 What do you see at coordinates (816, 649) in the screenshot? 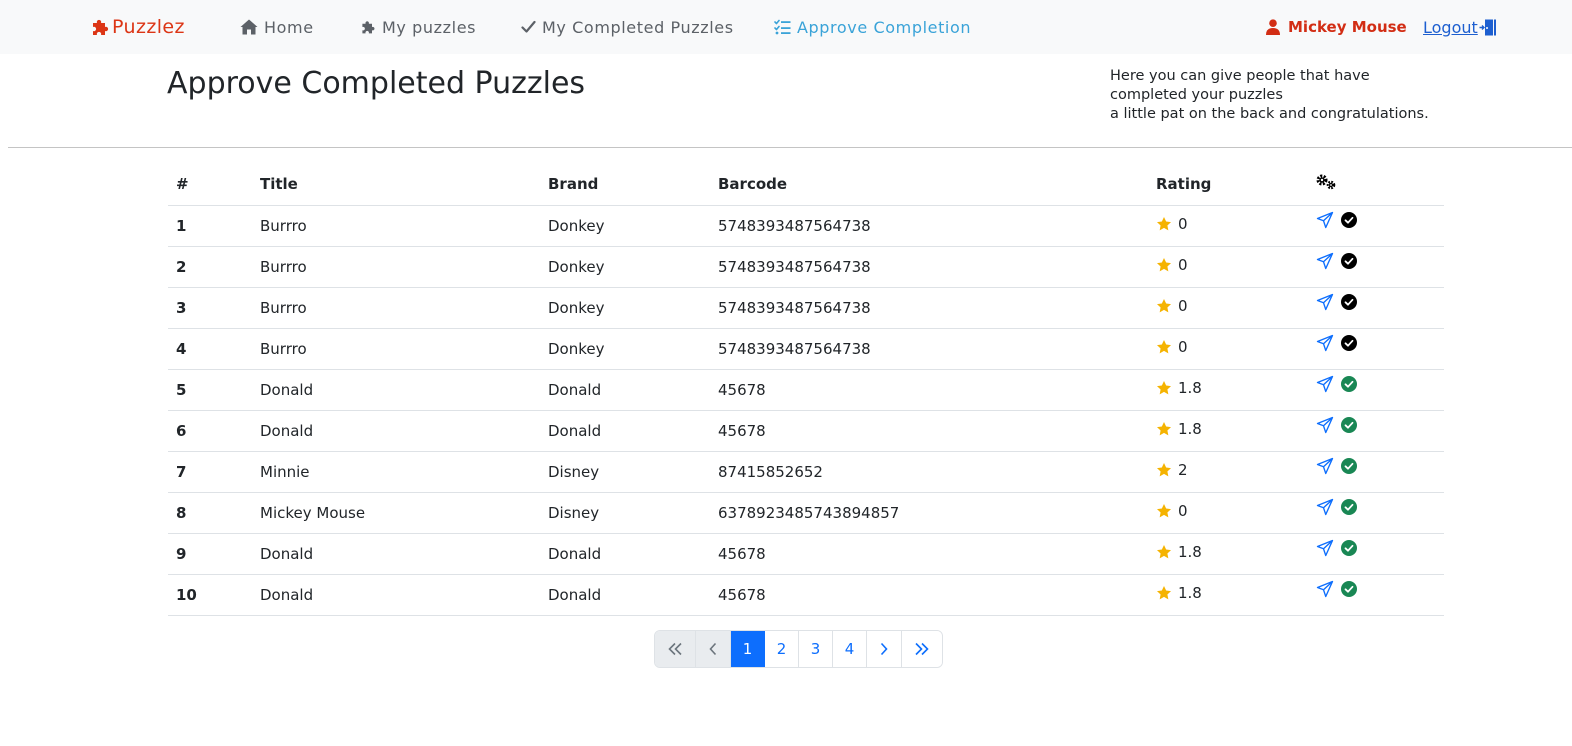
I see `pagination-page-3: 3` at bounding box center [816, 649].